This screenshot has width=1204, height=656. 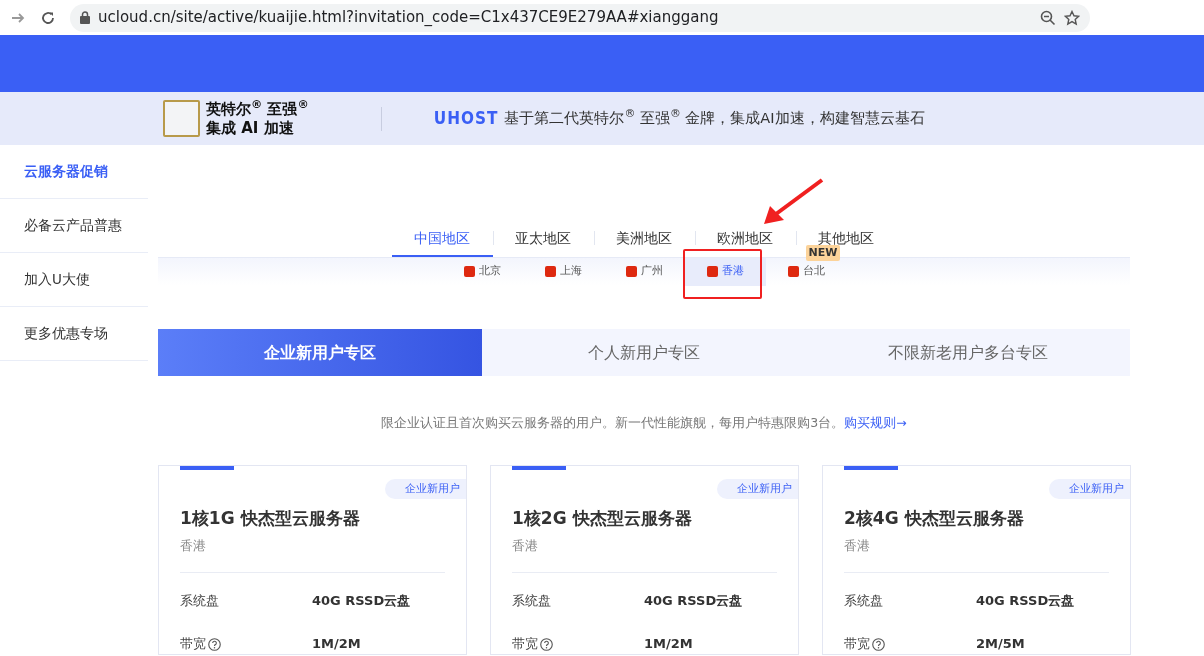 I want to click on product-title: 1核2G 快杰型云服务器, so click(x=602, y=518).